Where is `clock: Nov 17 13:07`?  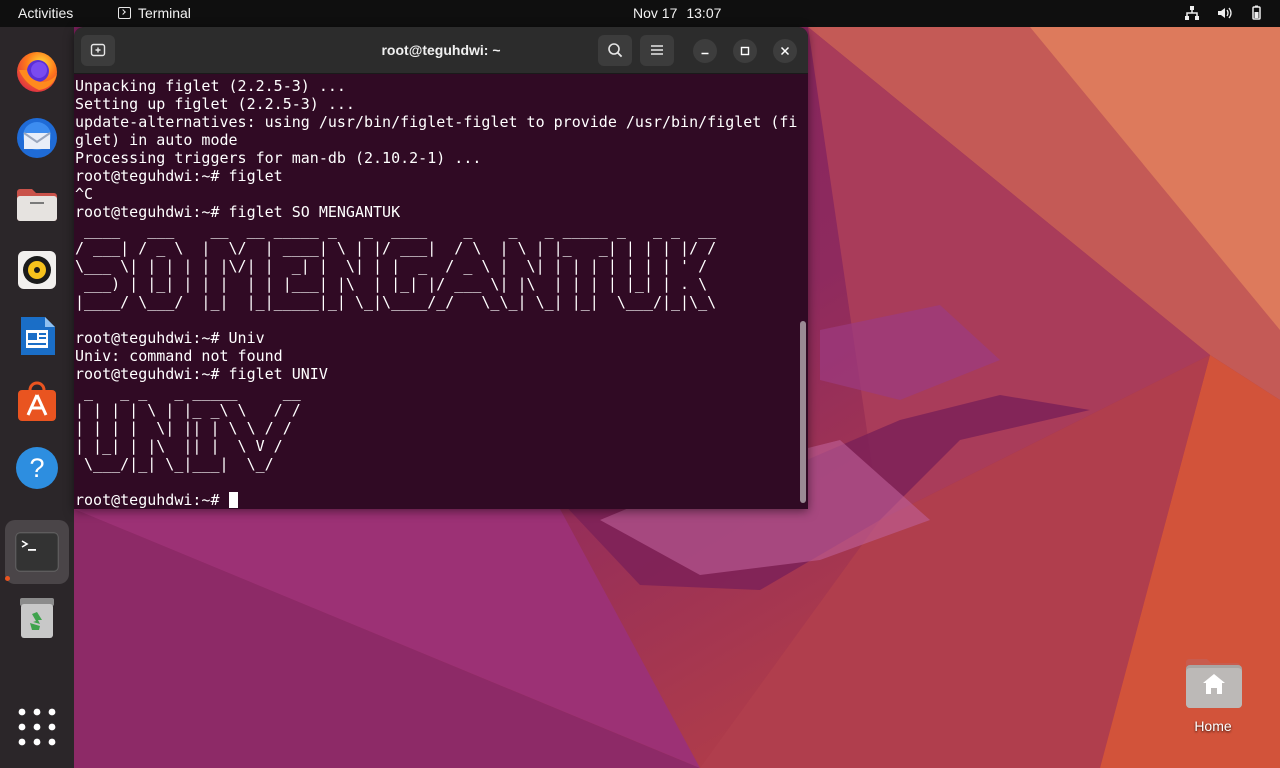 clock: Nov 17 13:07 is located at coordinates (677, 13).